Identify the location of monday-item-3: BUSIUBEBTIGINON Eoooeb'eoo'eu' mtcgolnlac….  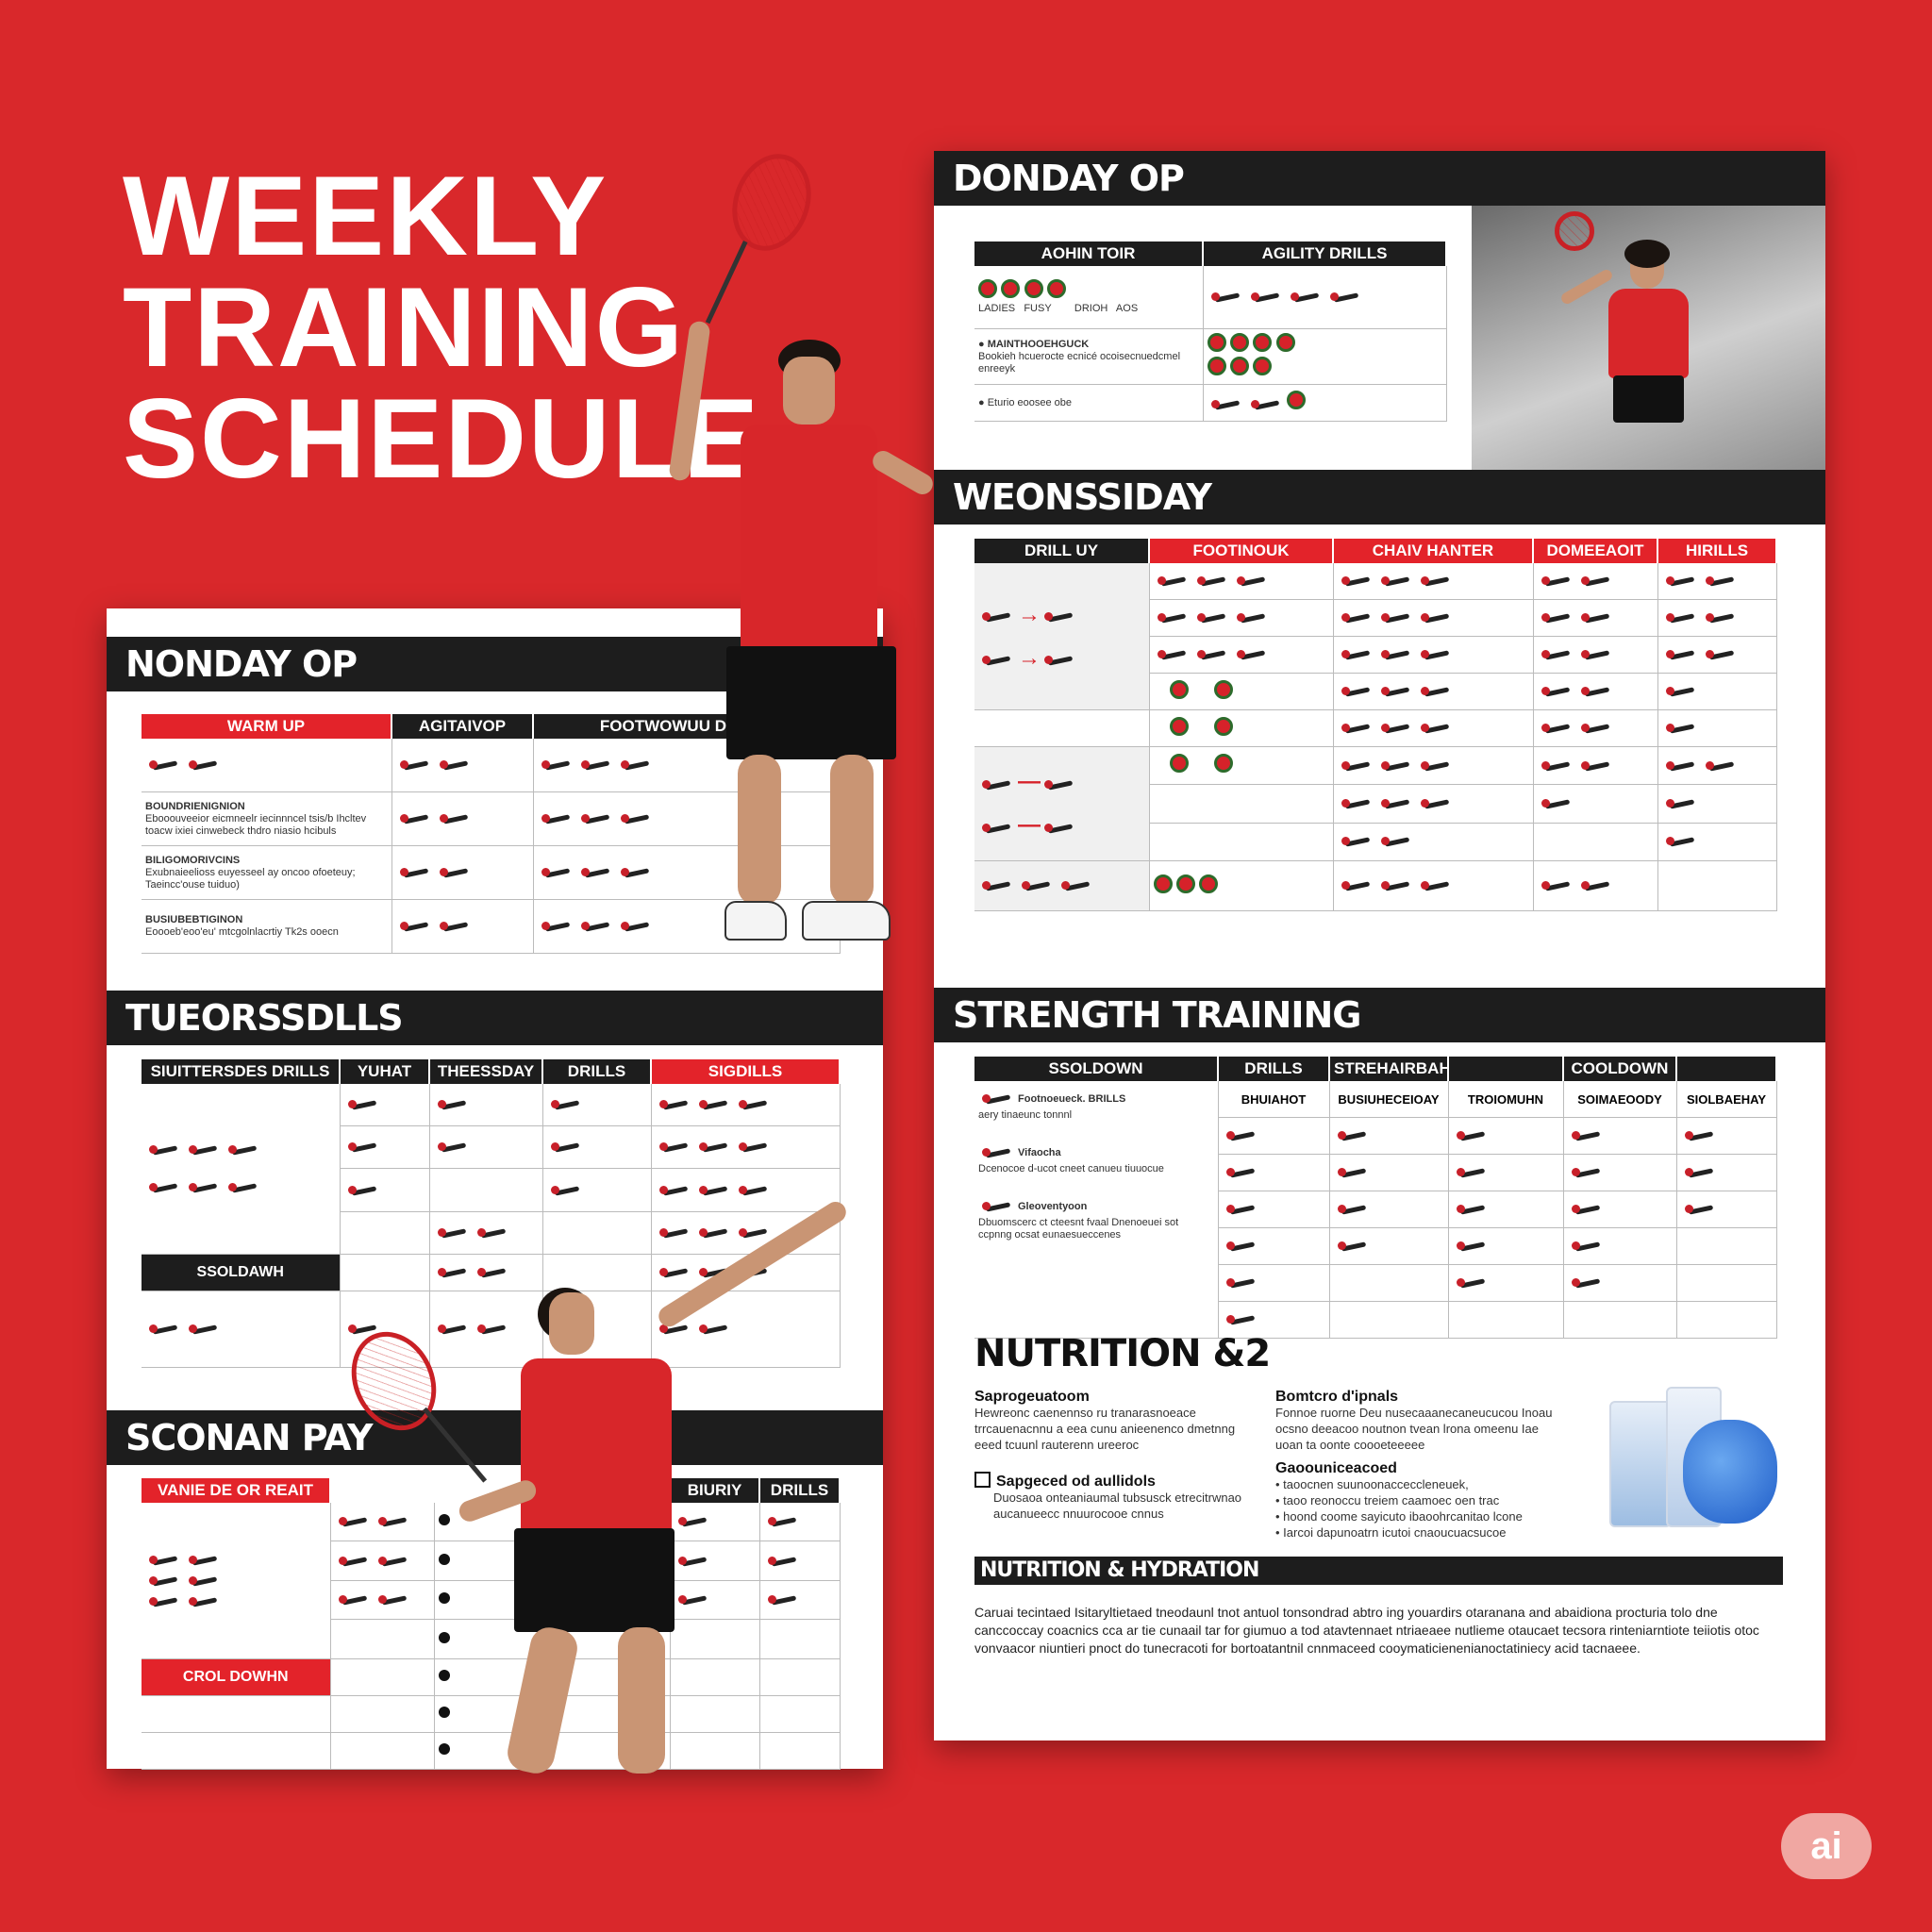
(242, 926).